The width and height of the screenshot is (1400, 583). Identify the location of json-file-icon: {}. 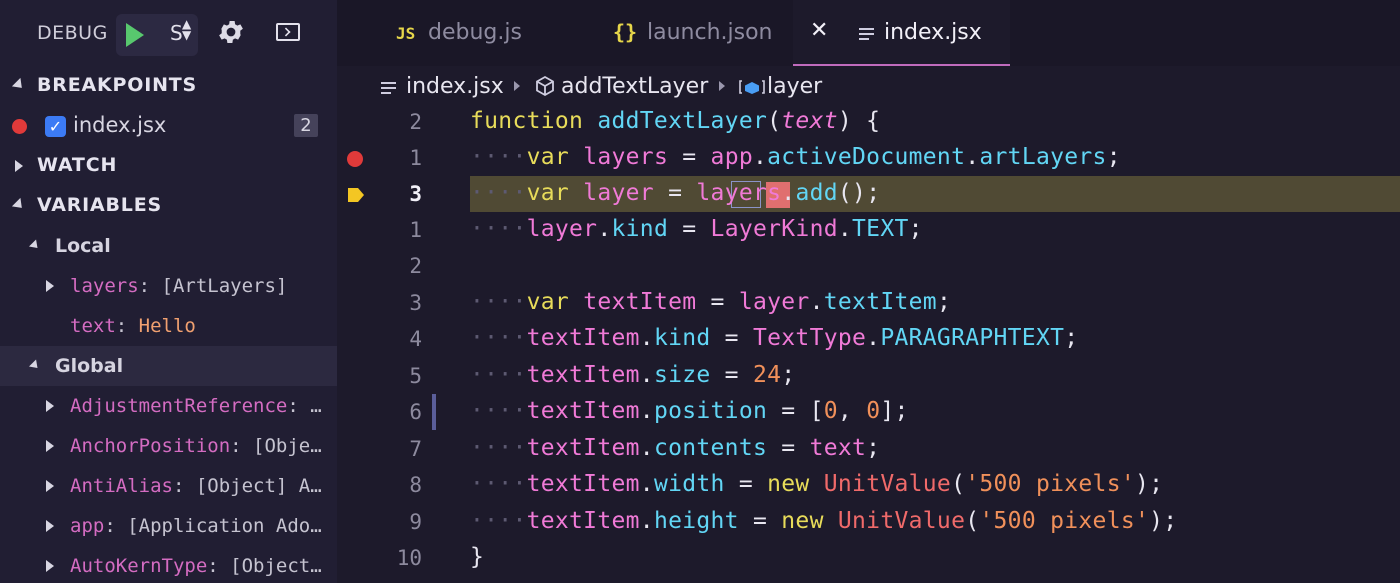
(625, 32).